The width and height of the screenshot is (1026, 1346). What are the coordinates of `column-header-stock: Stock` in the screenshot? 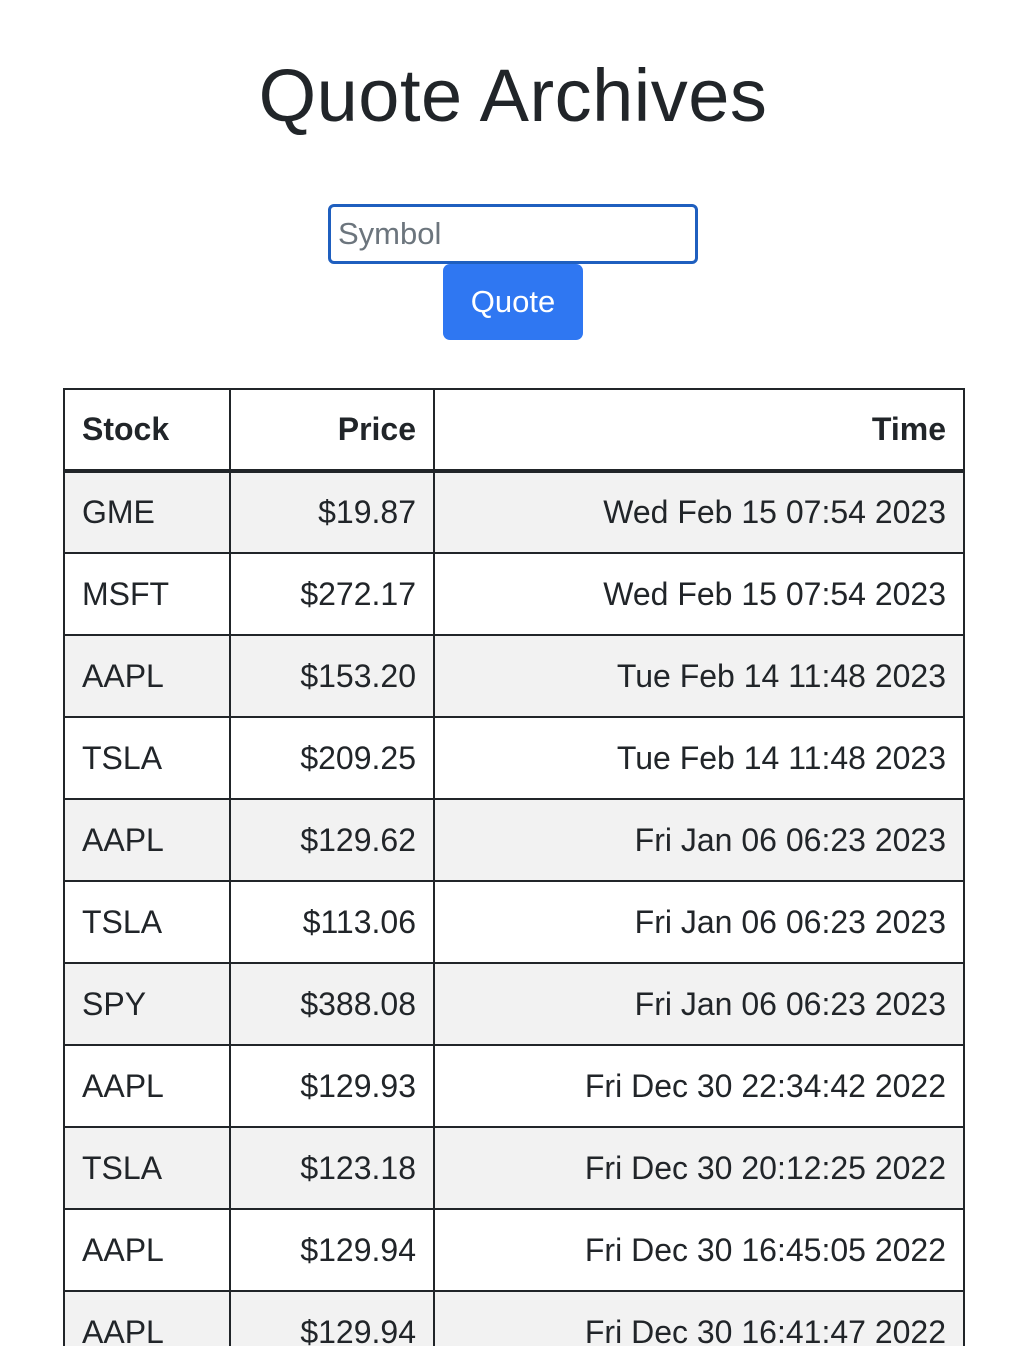 It's located at (147, 430).